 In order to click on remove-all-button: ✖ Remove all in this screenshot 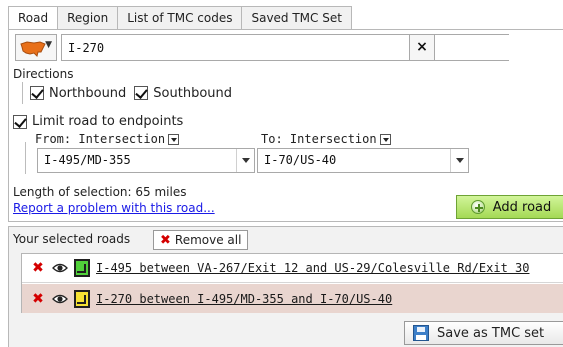, I will do `click(201, 240)`.